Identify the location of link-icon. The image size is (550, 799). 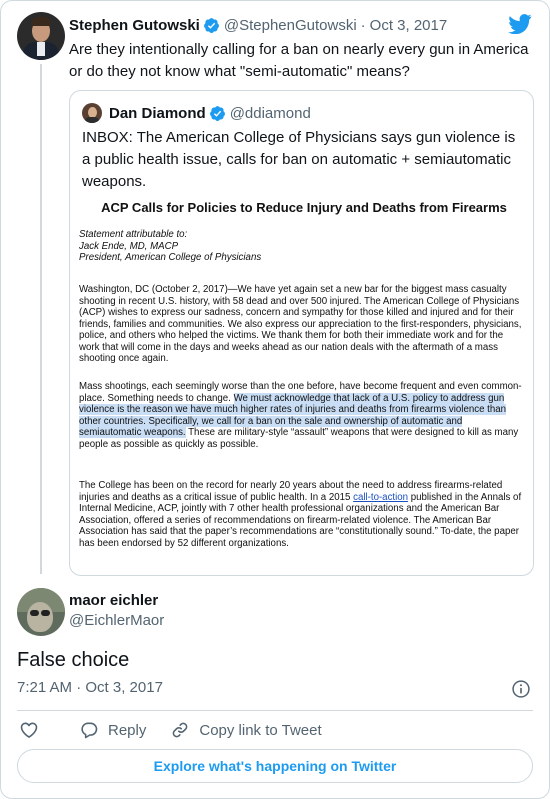
(180, 730).